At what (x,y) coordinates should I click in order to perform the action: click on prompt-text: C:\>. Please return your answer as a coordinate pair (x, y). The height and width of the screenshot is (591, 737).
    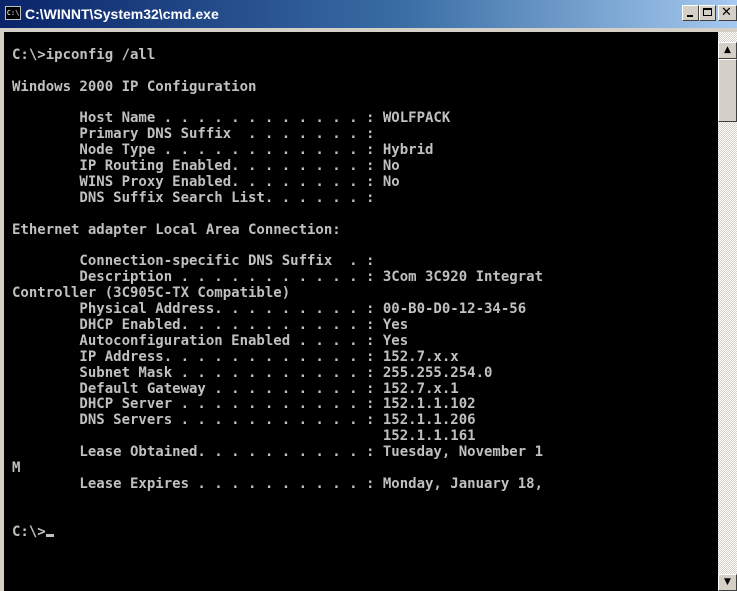
    Looking at the image, I should click on (29, 532).